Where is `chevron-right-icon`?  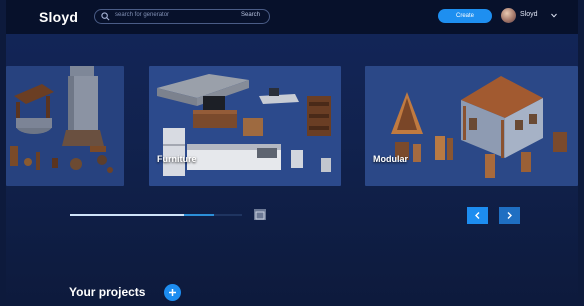 chevron-right-icon is located at coordinates (509, 215).